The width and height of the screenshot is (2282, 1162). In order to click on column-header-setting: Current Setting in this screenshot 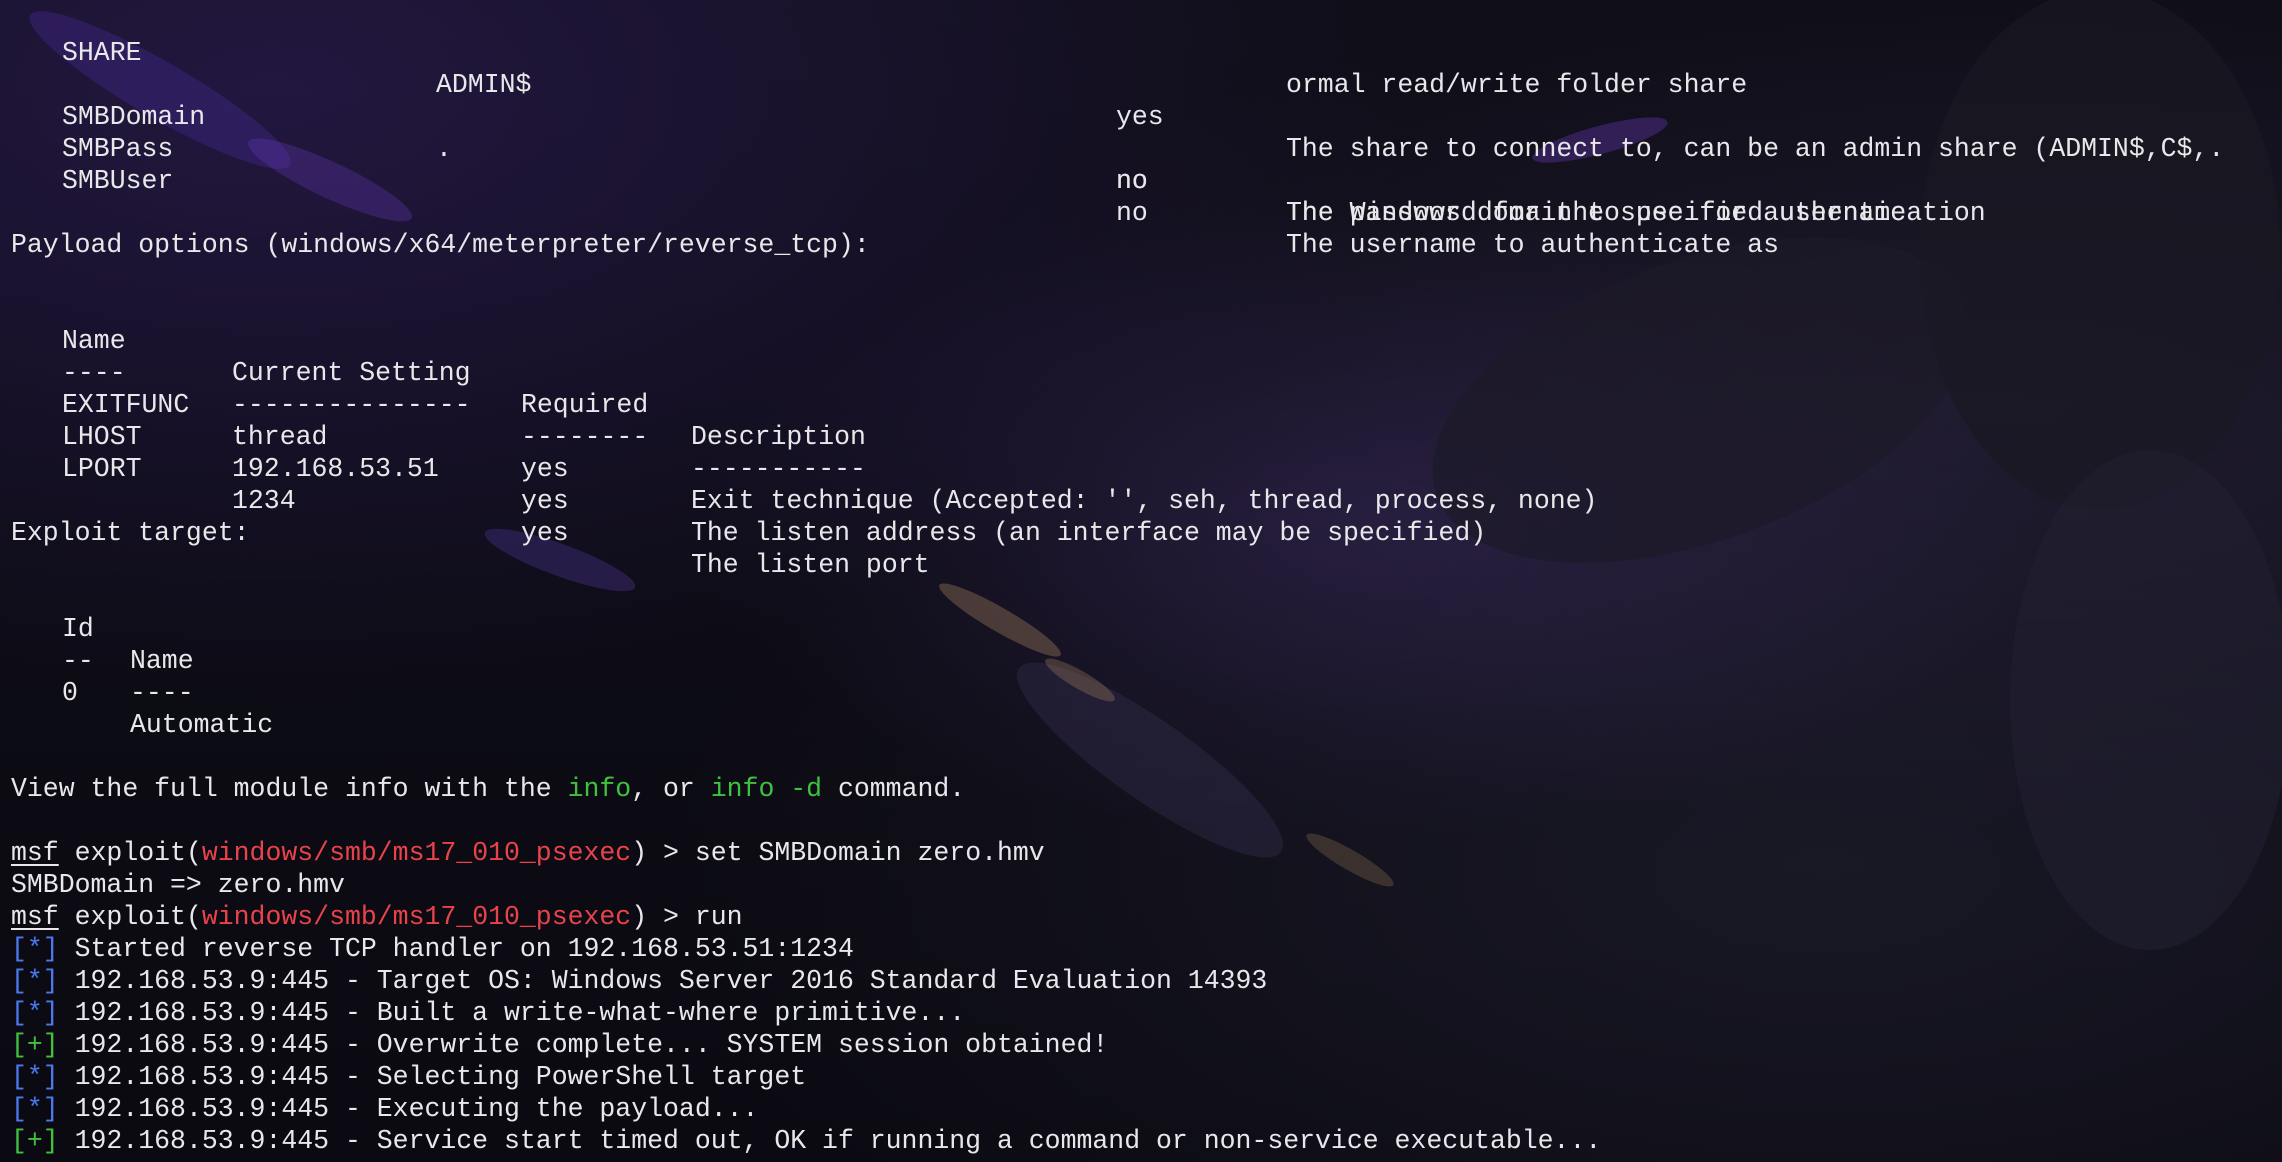, I will do `click(351, 373)`.